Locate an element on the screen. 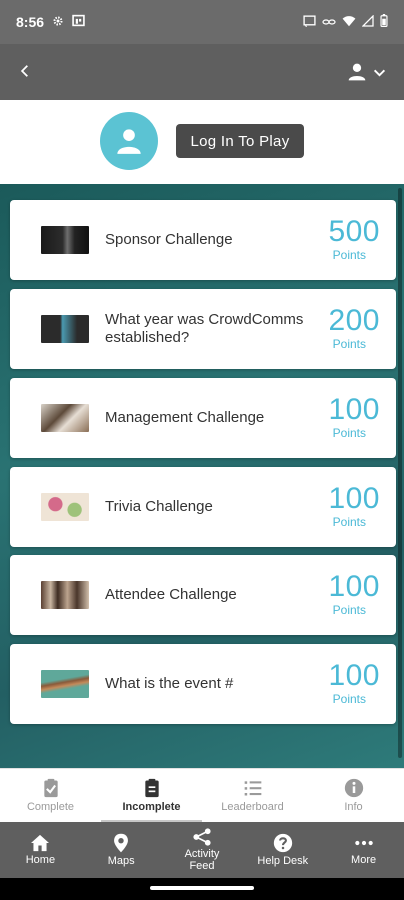 The image size is (404, 900). nav-label: Activity Feed is located at coordinates (202, 860).